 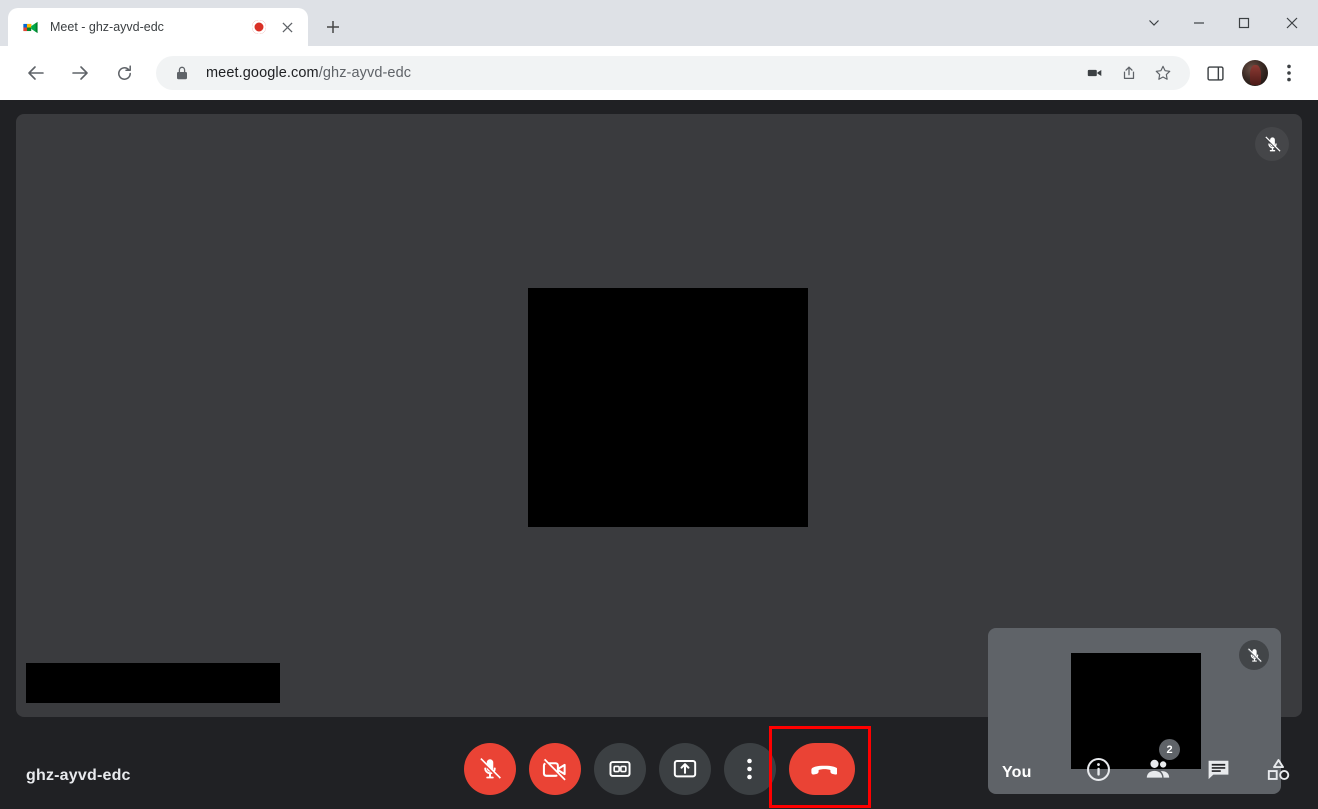 What do you see at coordinates (489, 769) in the screenshot?
I see `microphone-toggle-button` at bounding box center [489, 769].